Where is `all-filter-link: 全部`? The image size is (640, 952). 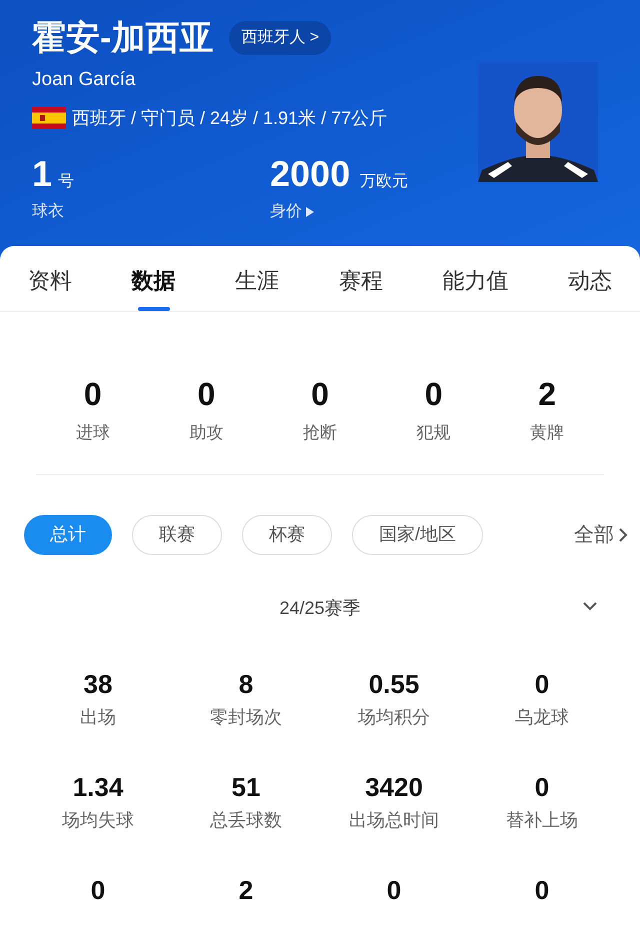 all-filter-link: 全部 is located at coordinates (601, 535).